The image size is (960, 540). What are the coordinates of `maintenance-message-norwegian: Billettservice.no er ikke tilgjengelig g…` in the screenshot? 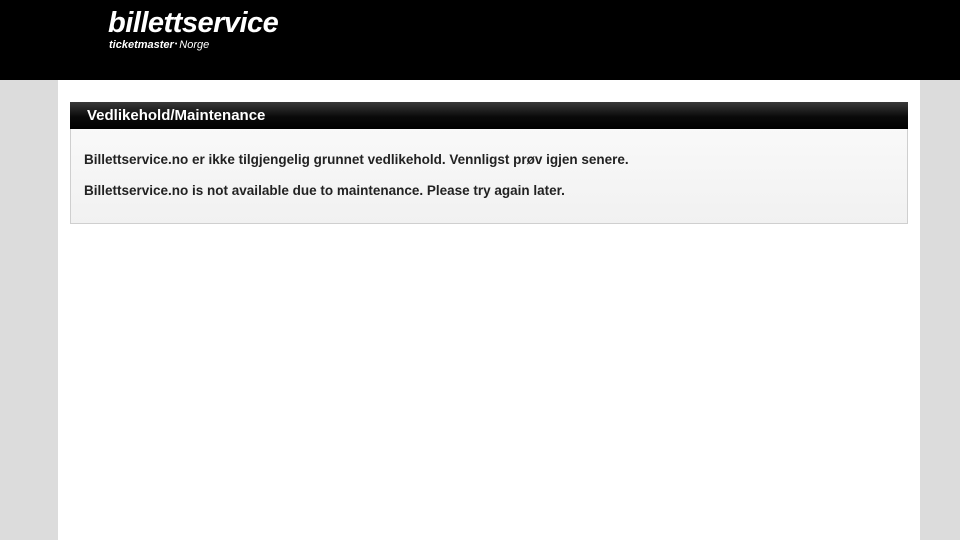 It's located at (356, 159).